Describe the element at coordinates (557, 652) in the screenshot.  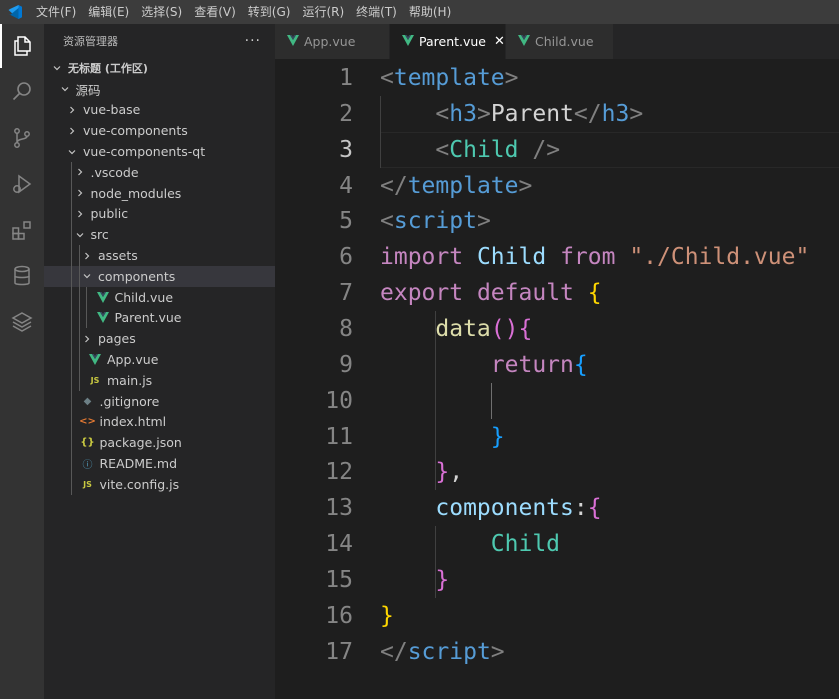
I see `code-line: 17 </script>` at that location.